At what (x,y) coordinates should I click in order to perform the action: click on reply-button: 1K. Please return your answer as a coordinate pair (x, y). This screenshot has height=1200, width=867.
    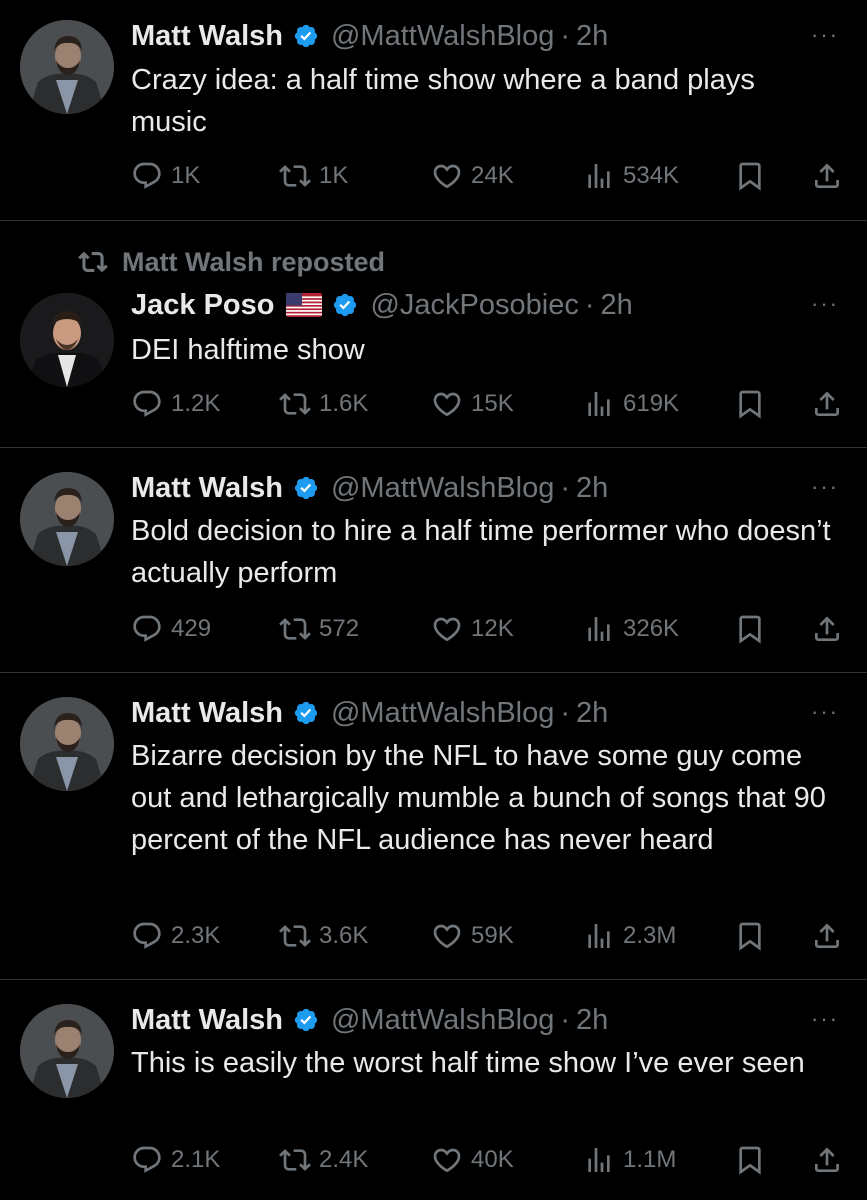
    Looking at the image, I should click on (165, 176).